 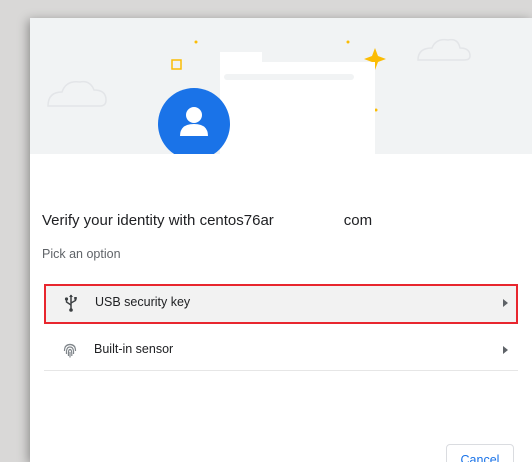 I want to click on cloud-right-icon, so click(x=444, y=49).